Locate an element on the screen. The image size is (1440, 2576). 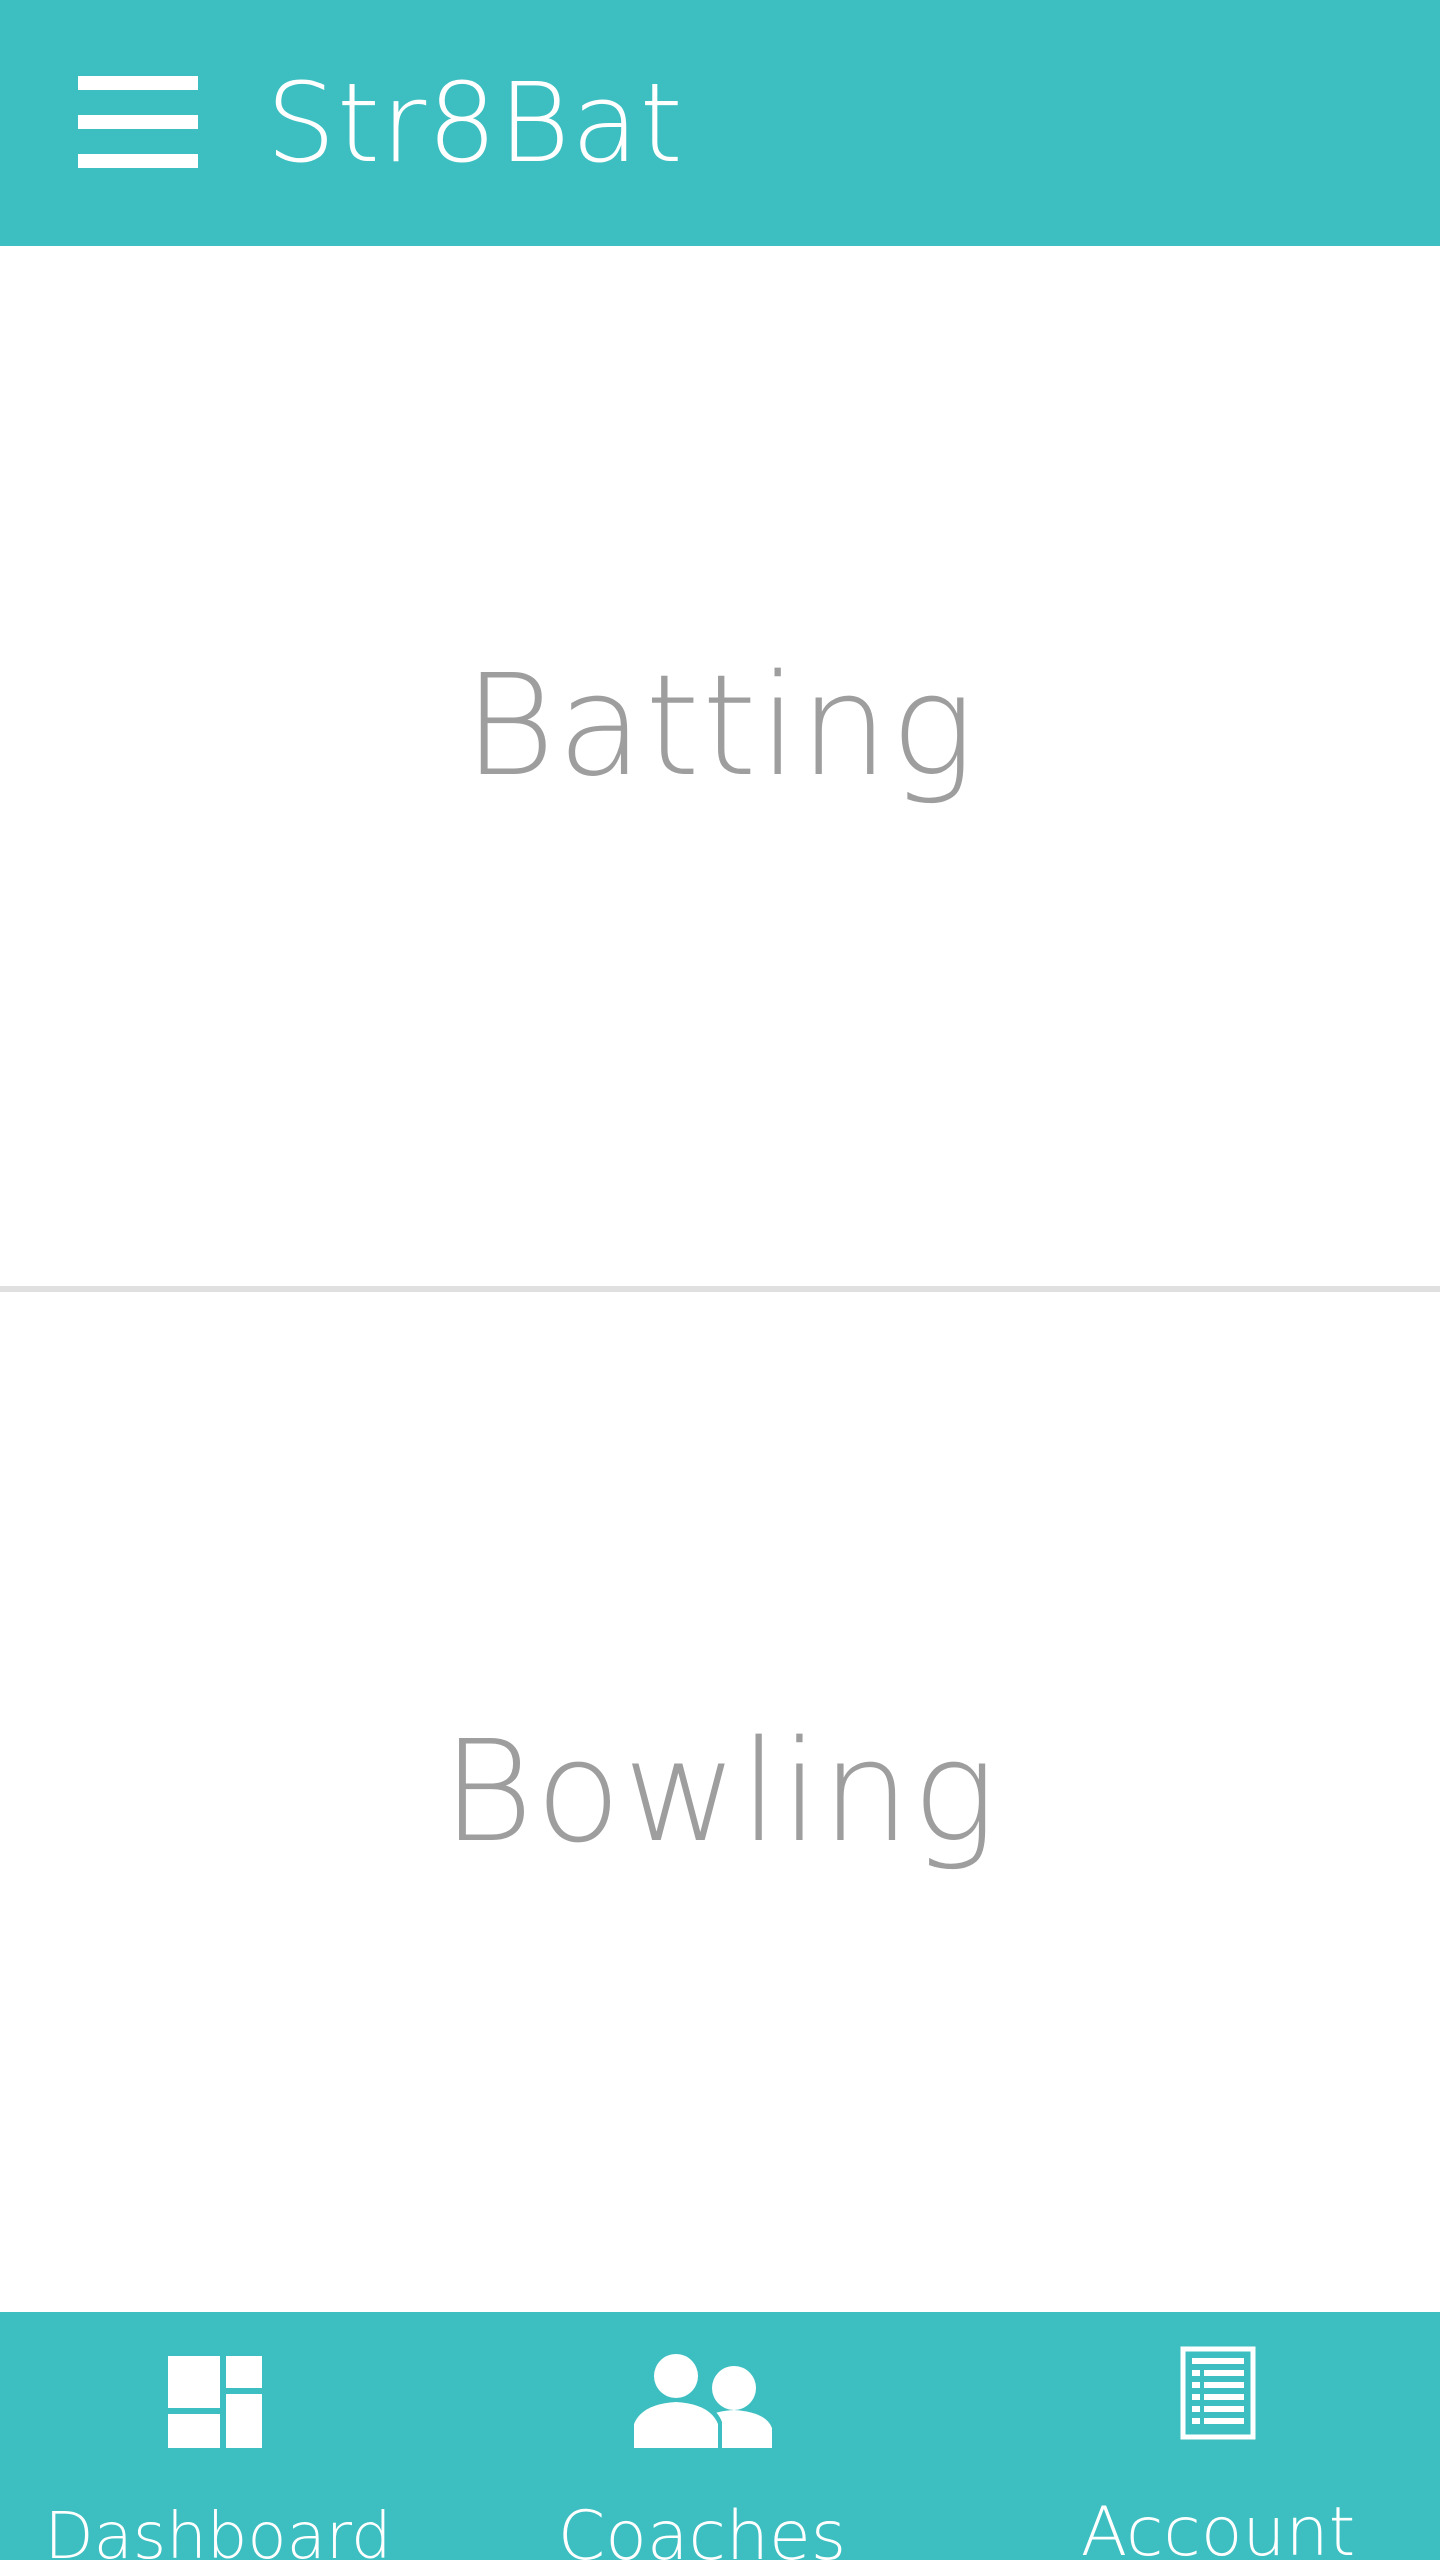
app-bar: Str8Bat is located at coordinates (720, 123).